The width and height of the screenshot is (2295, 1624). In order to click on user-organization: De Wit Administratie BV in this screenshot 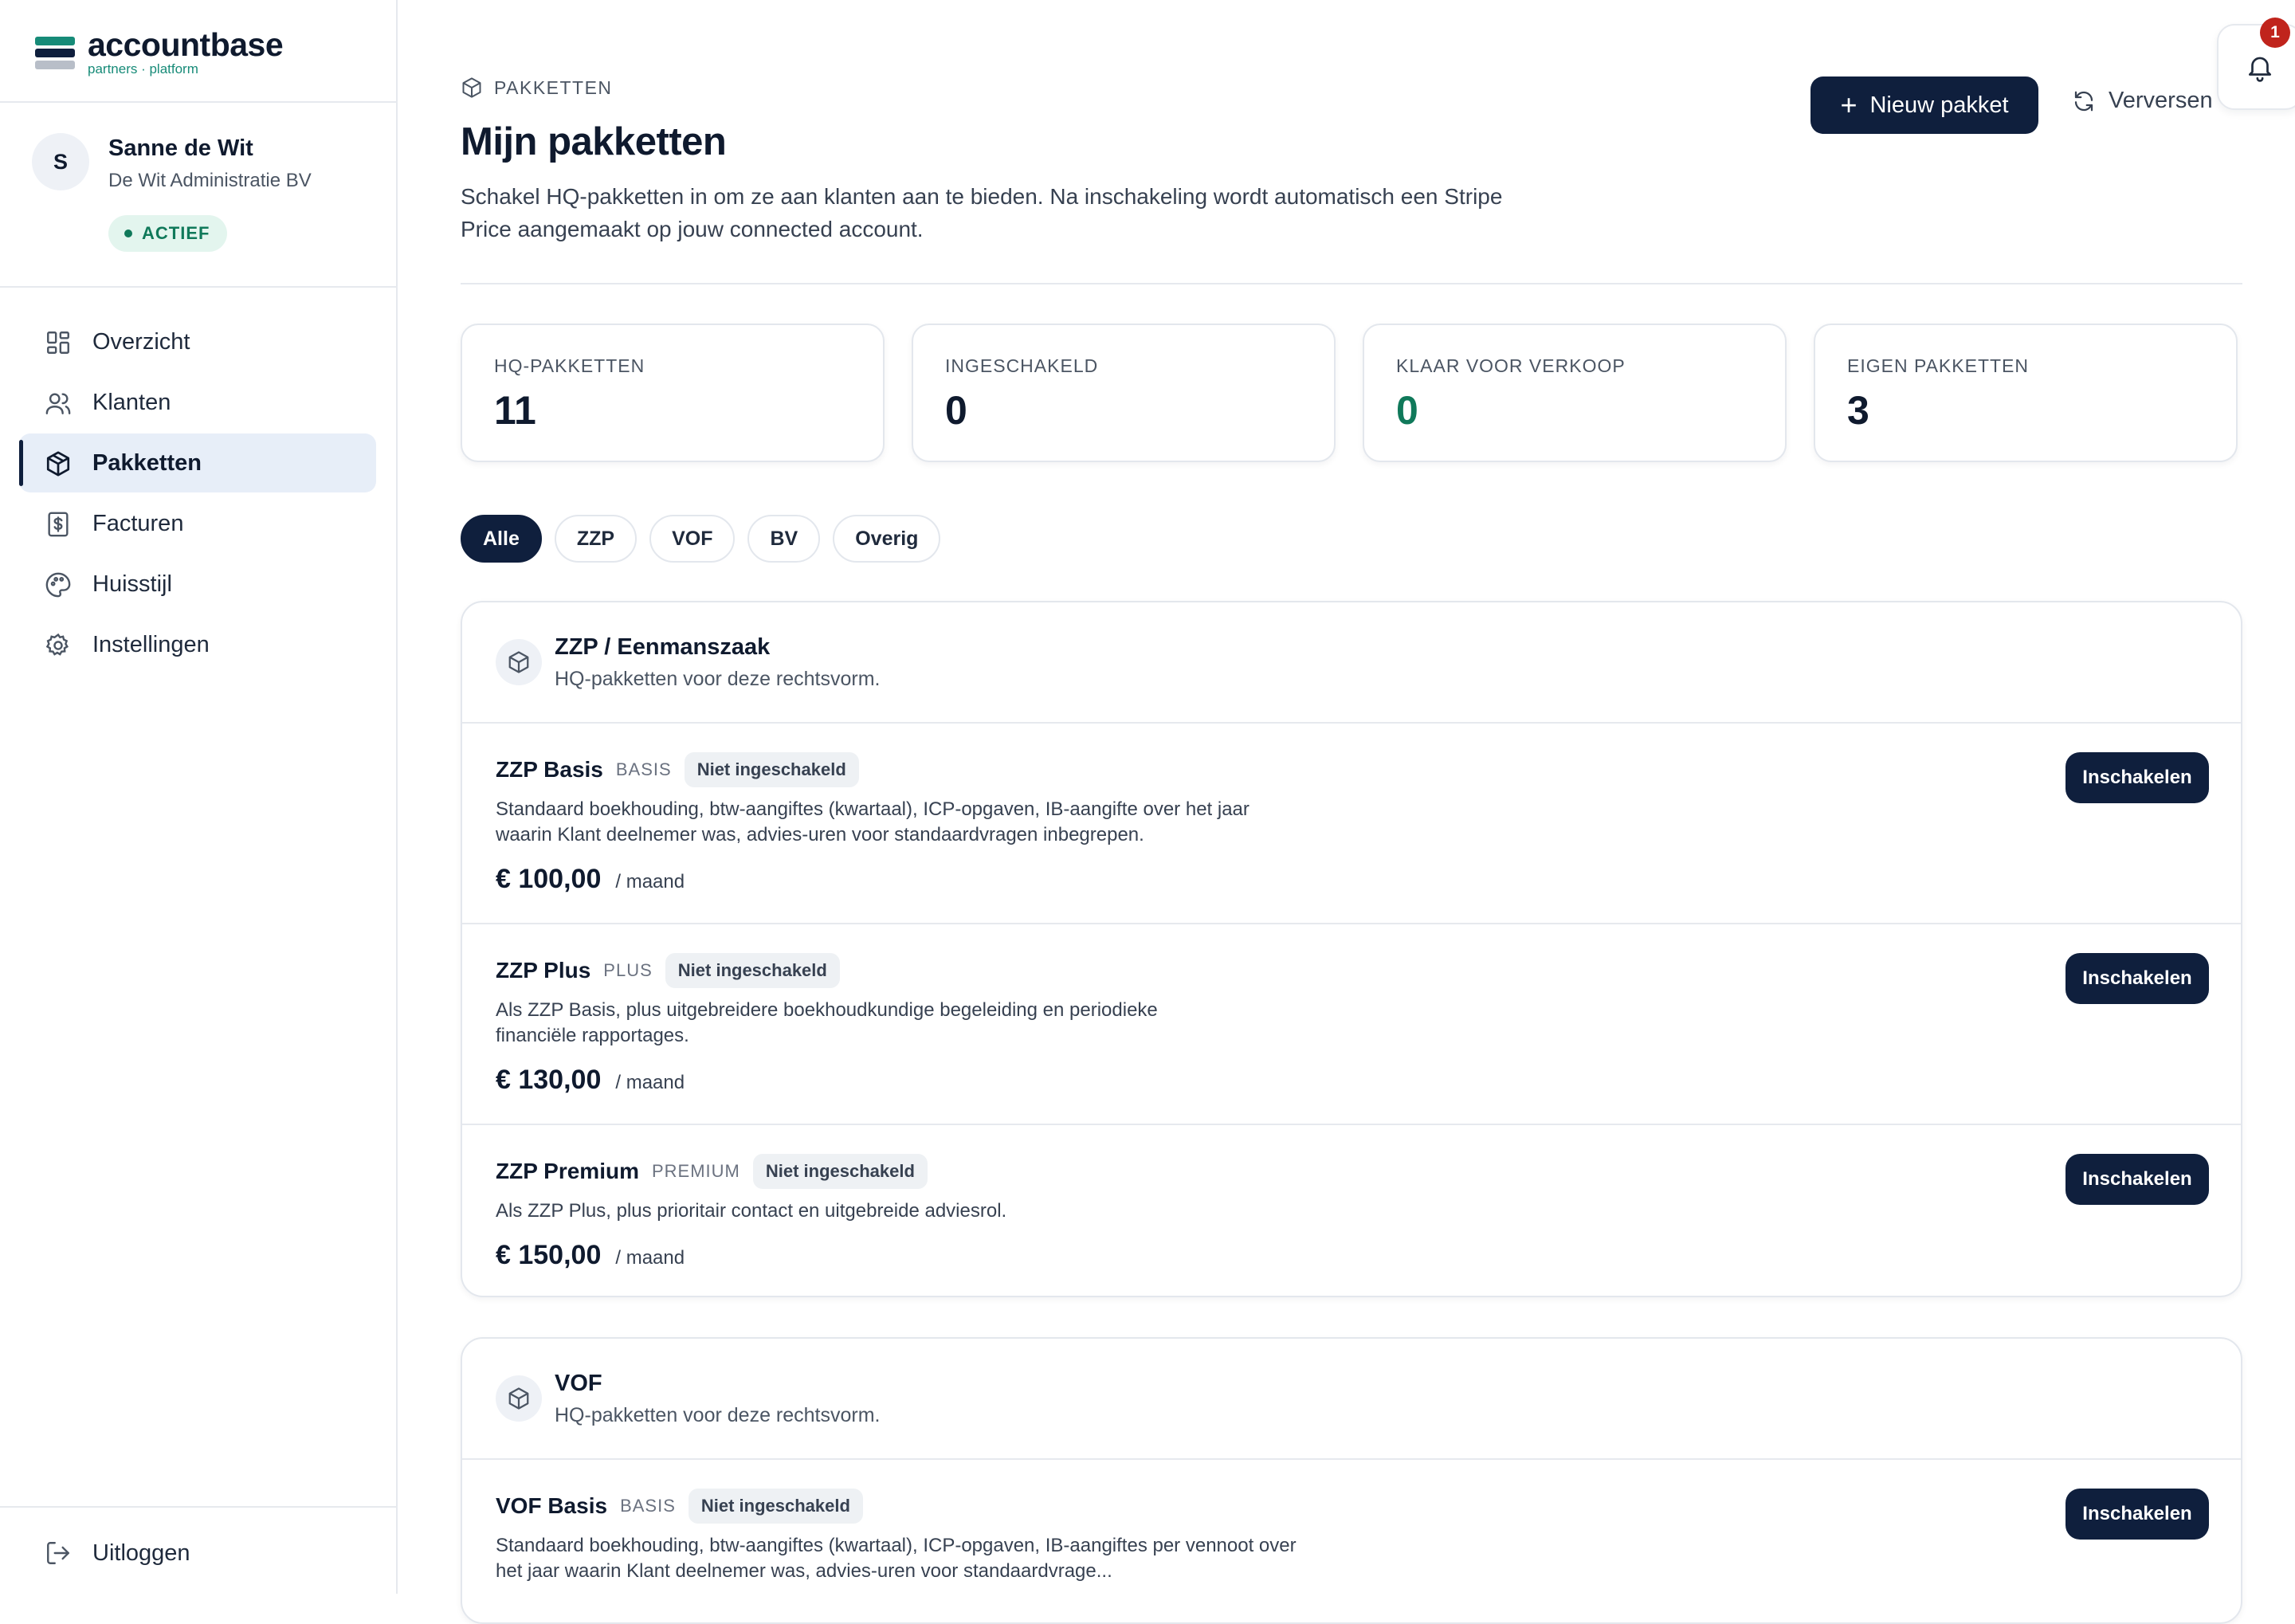, I will do `click(210, 180)`.